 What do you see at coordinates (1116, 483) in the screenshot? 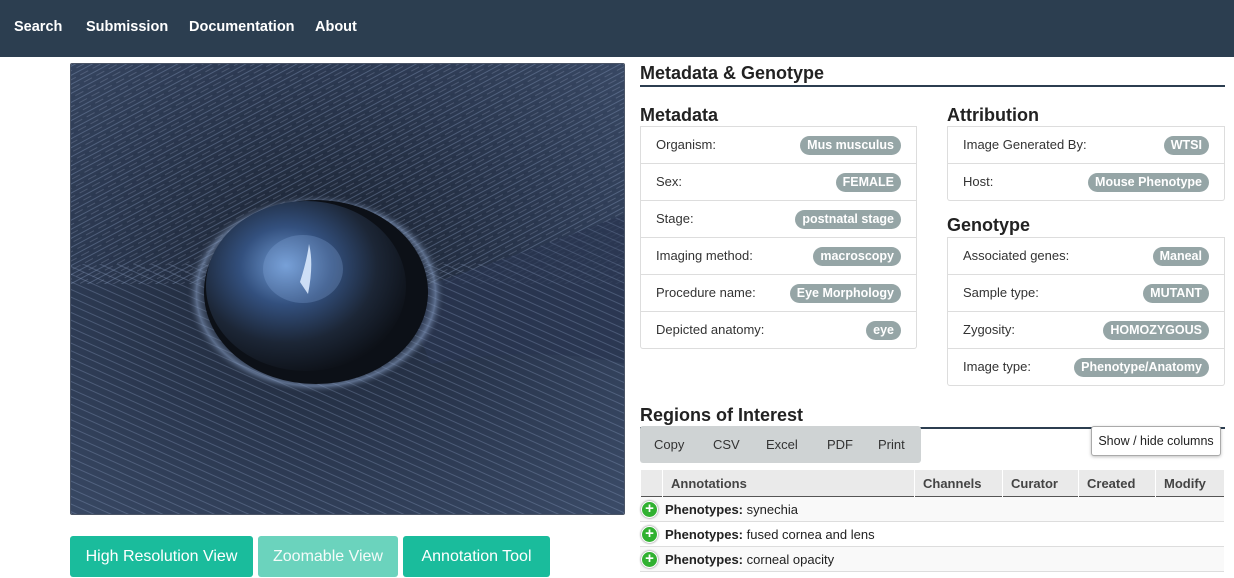
I see `column-header-created: Created` at bounding box center [1116, 483].